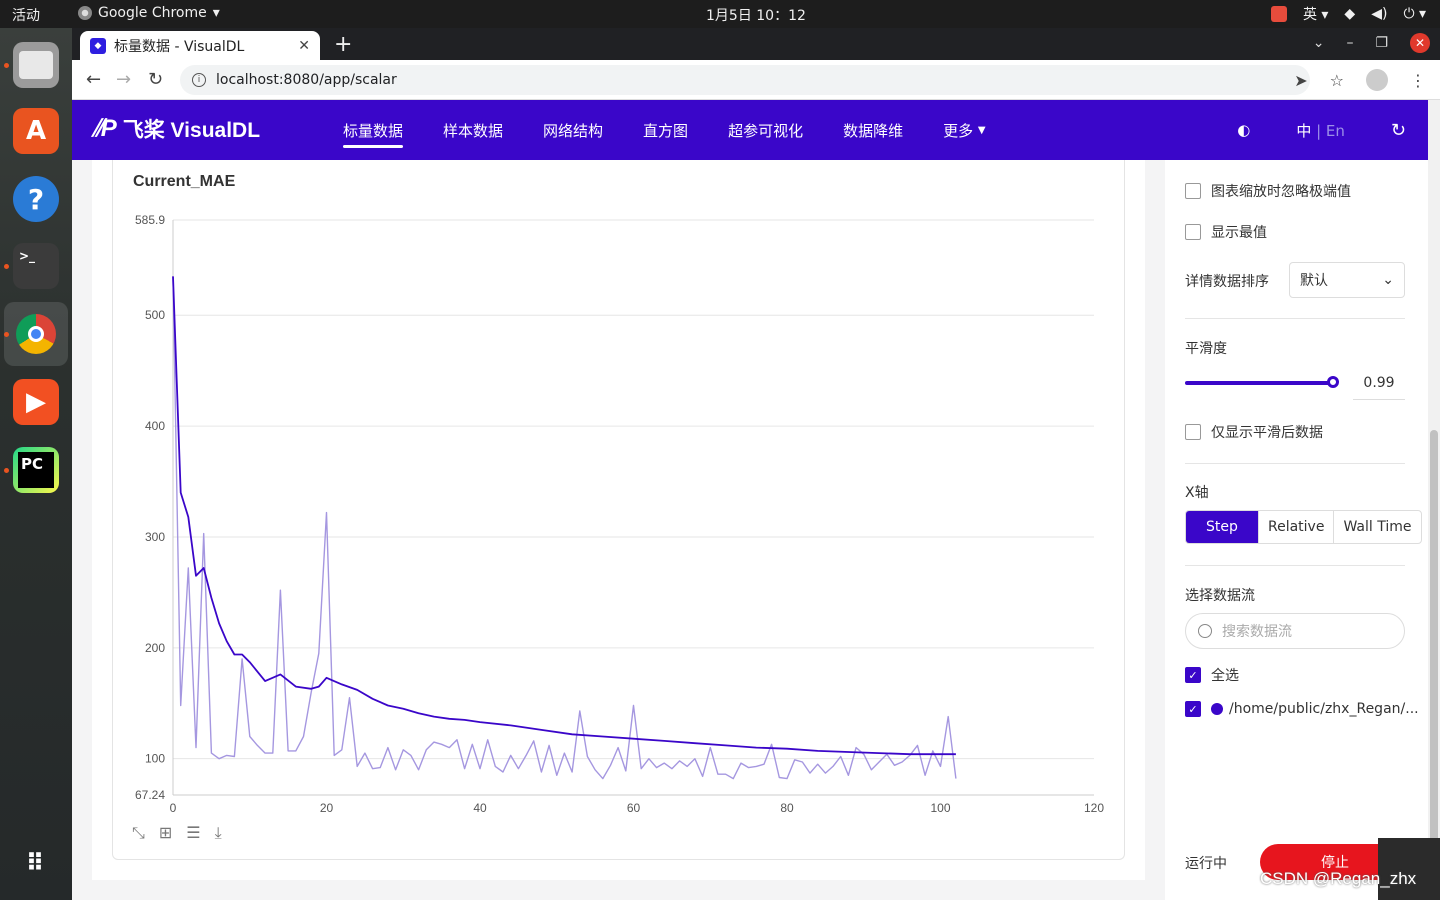  What do you see at coordinates (173, 808) in the screenshot?
I see `x-tick-label: 0` at bounding box center [173, 808].